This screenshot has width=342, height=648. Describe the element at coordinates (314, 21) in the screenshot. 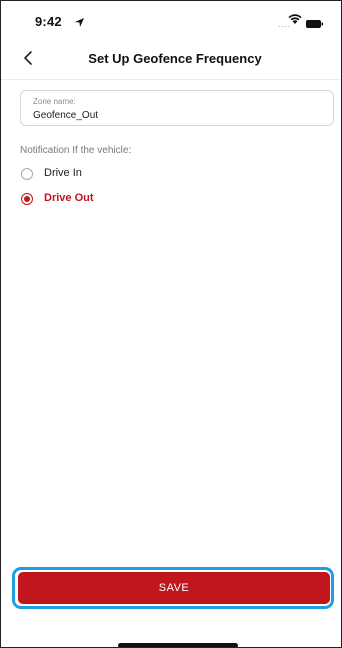

I see `battery-icon` at that location.